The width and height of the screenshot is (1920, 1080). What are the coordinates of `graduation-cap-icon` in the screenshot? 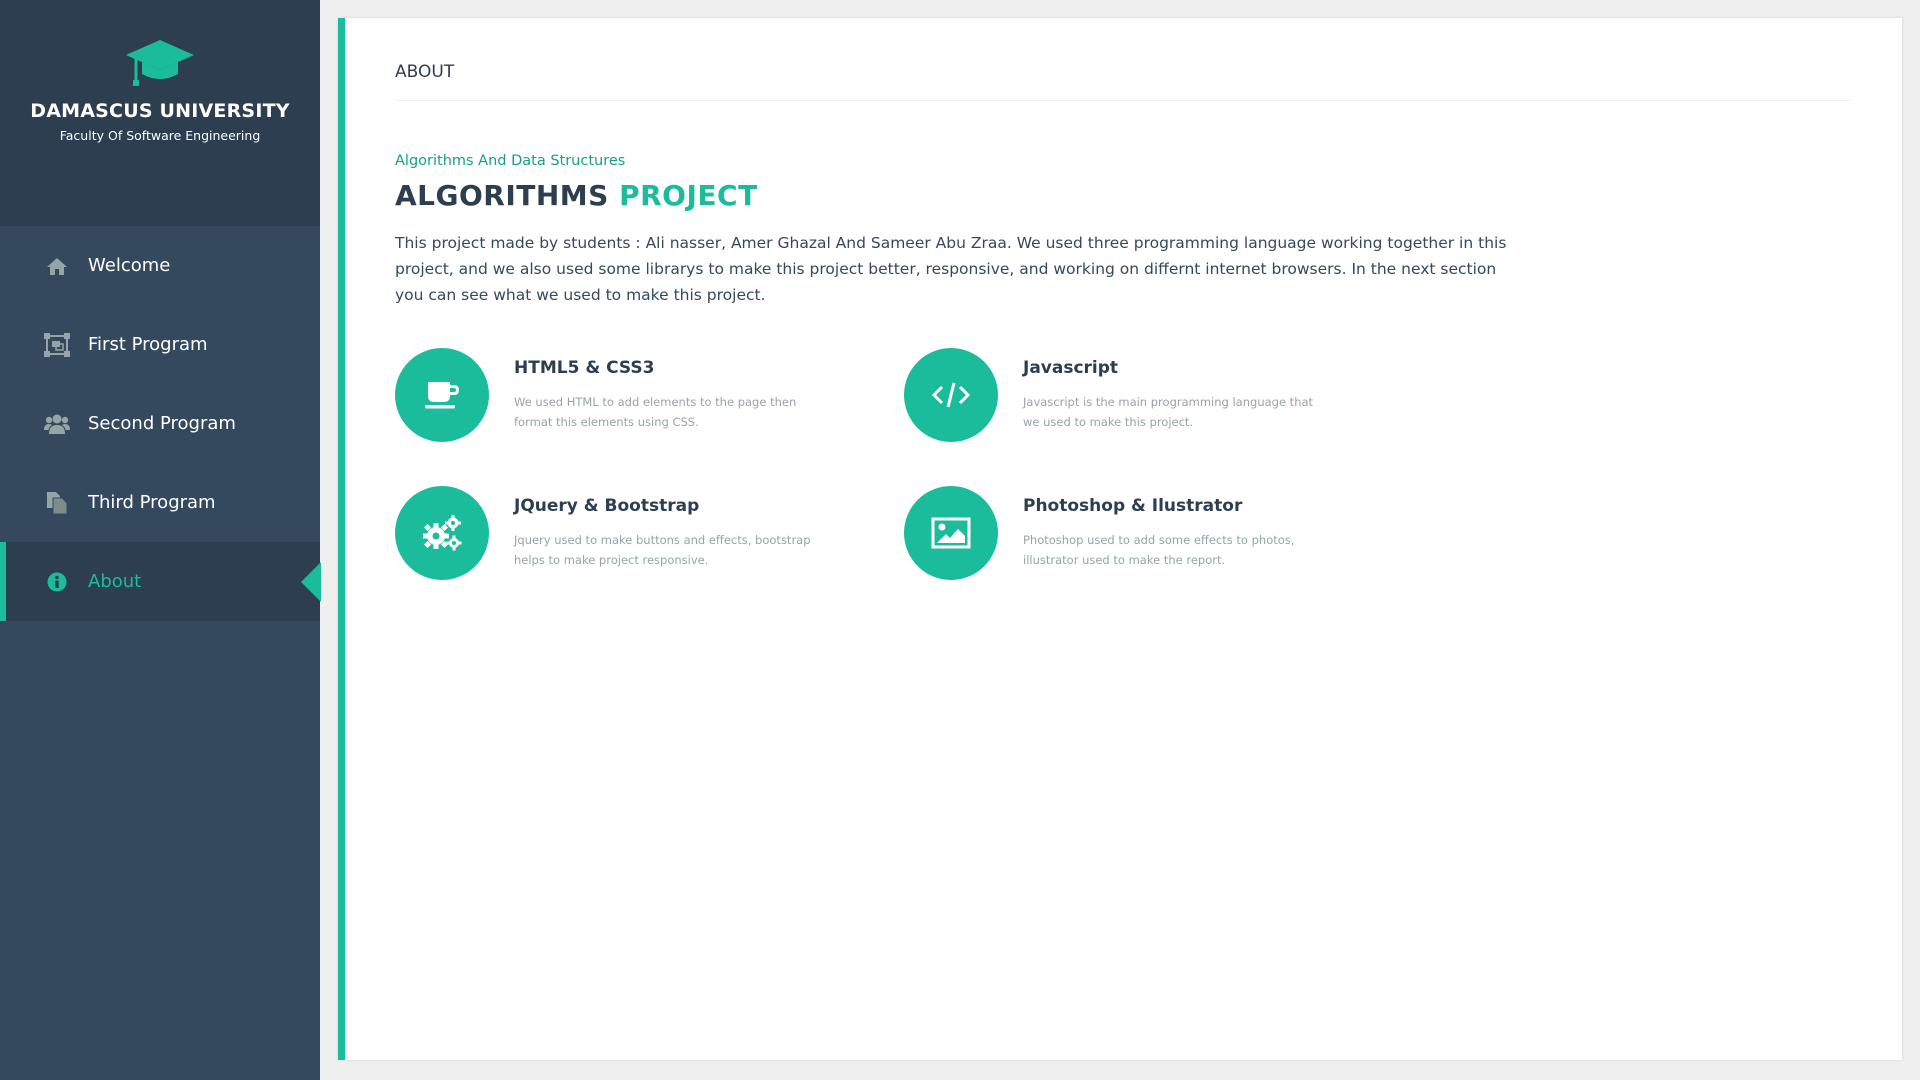 It's located at (160, 63).